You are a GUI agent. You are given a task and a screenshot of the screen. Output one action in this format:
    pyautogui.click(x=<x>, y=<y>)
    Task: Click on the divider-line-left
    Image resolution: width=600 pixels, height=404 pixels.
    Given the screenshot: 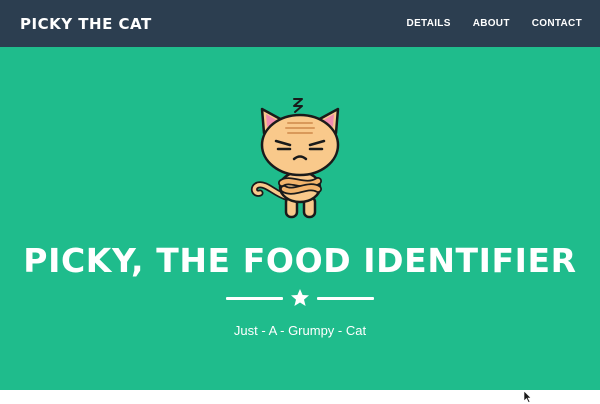 What is the action you would take?
    pyautogui.click(x=254, y=298)
    